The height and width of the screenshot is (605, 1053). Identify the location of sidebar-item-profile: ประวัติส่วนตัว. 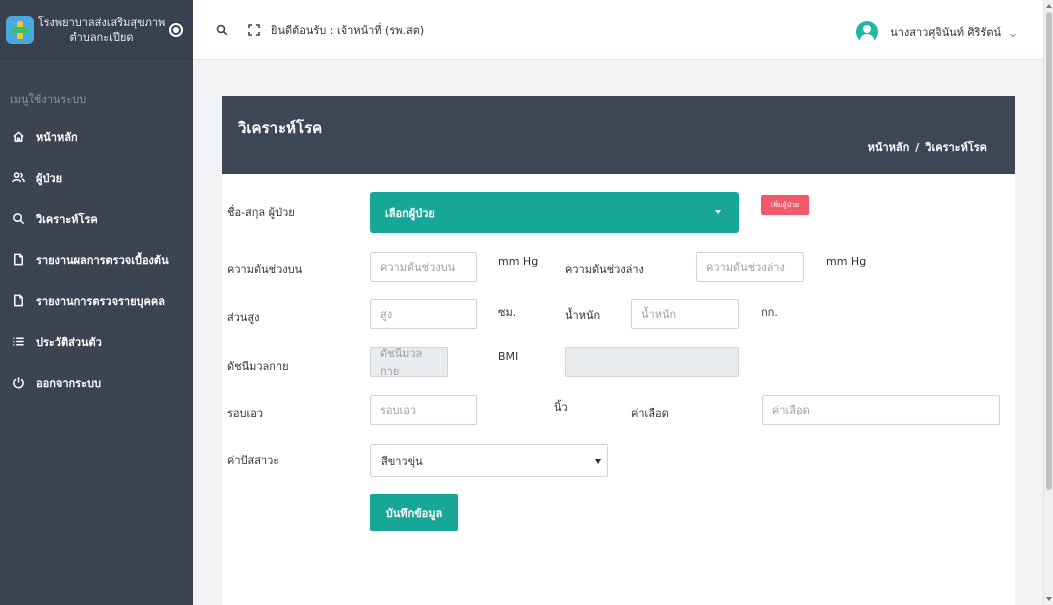
(96, 341).